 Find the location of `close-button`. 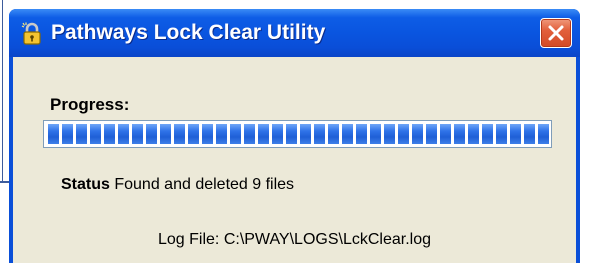

close-button is located at coordinates (556, 33).